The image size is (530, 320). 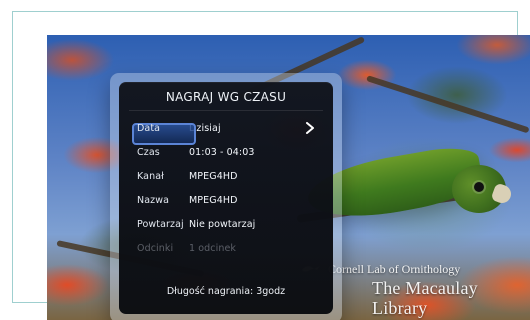 I want to click on dialog-row-episodes: Odcinki 1 odcinek, so click(x=228, y=248).